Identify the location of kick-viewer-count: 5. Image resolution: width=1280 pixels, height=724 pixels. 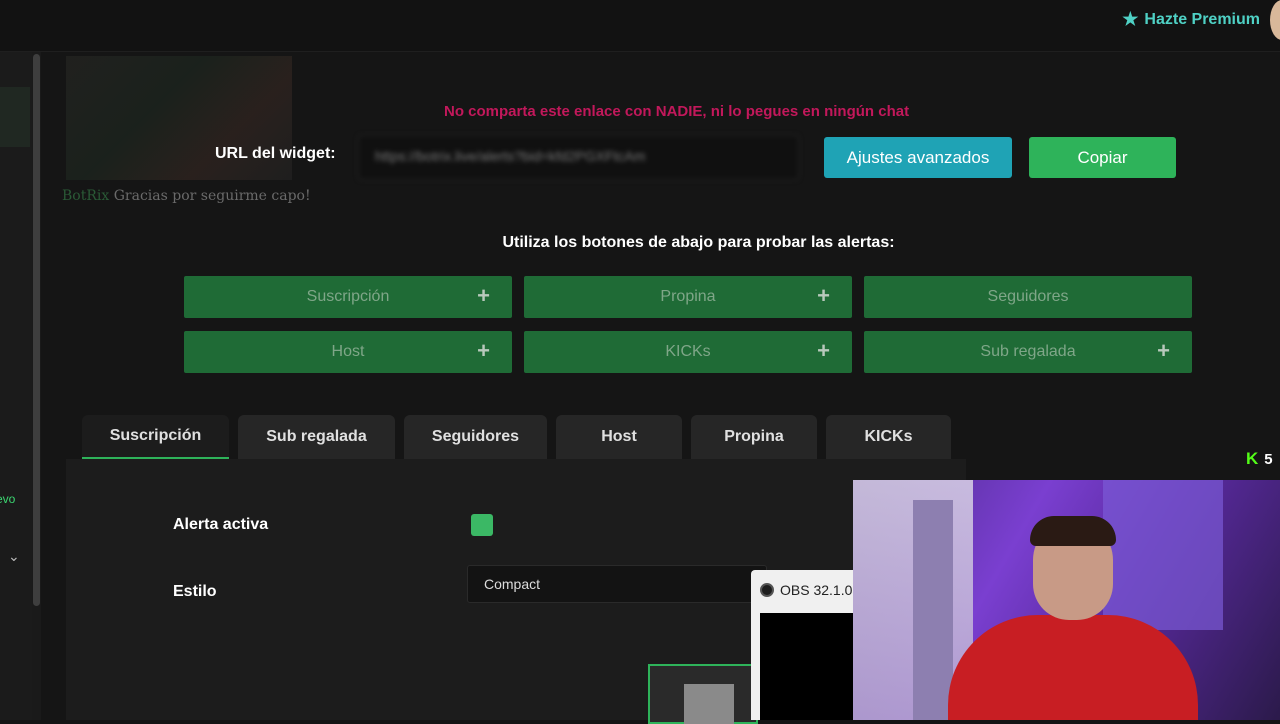
(1268, 459).